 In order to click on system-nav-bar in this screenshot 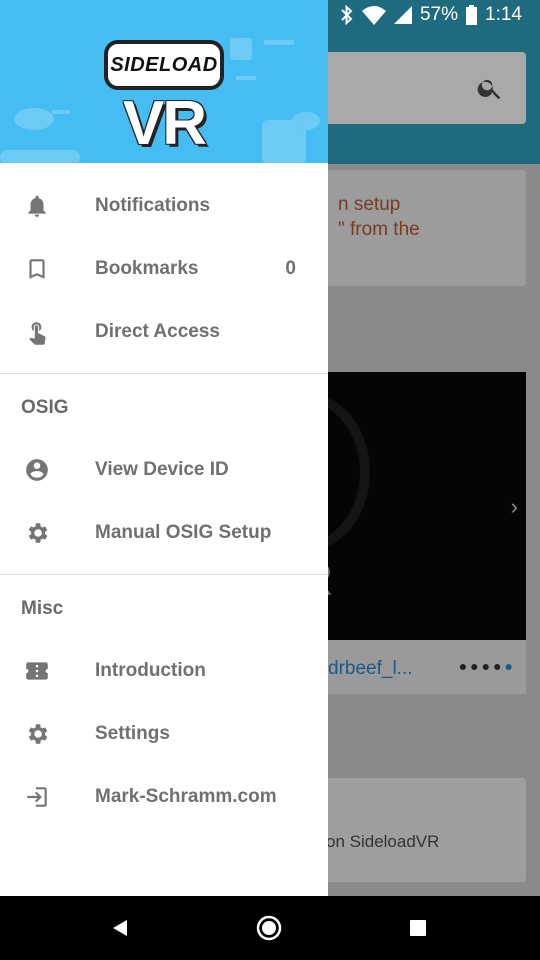, I will do `click(270, 928)`.